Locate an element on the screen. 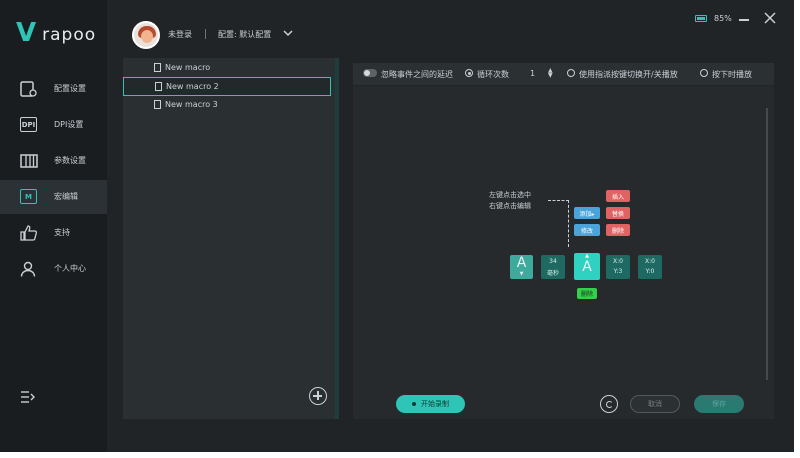 This screenshot has height=458, width=800. macro-icon-text: M is located at coordinates (28, 196).